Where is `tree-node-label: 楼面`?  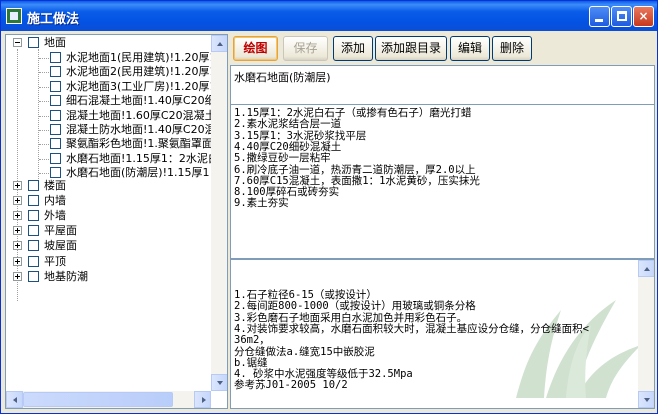 tree-node-label: 楼面 is located at coordinates (55, 185).